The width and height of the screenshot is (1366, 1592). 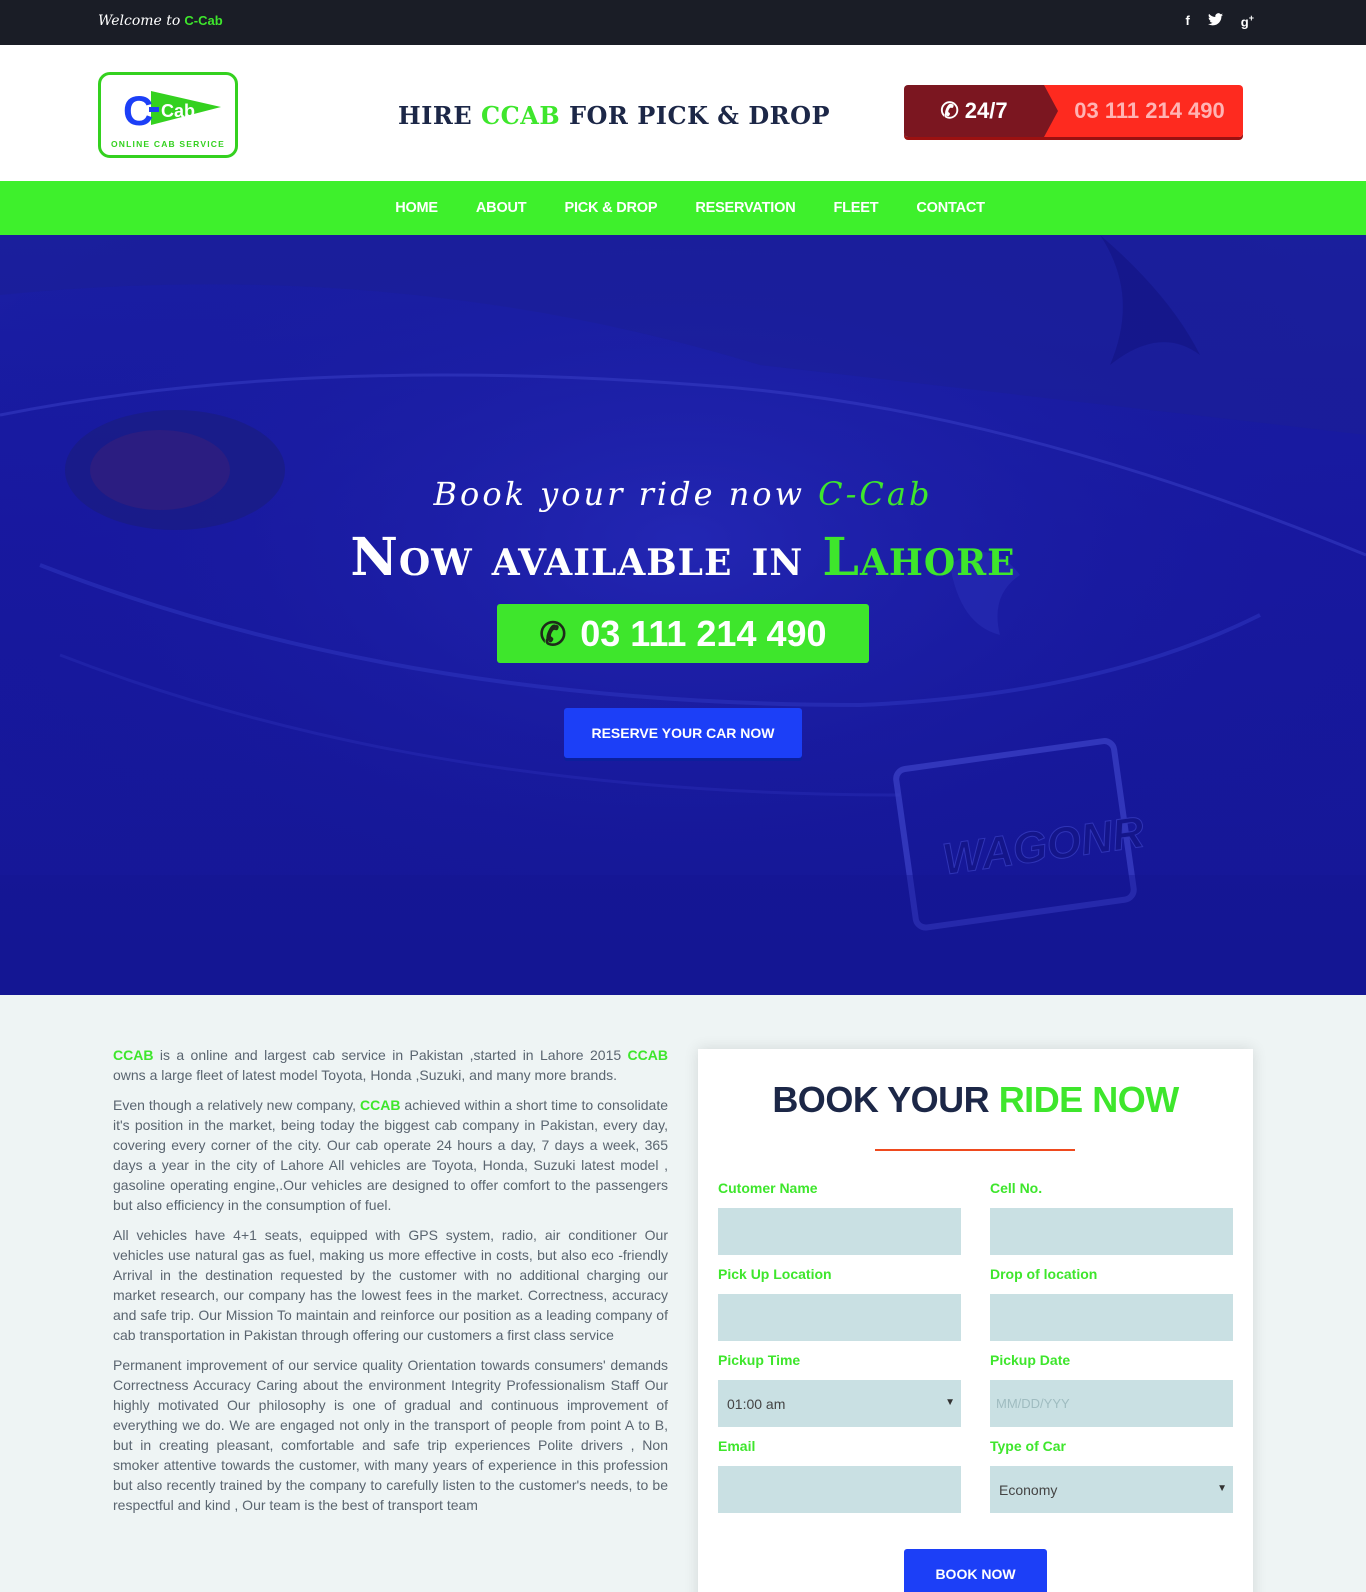 I want to click on nav-home: HOME, so click(x=416, y=208).